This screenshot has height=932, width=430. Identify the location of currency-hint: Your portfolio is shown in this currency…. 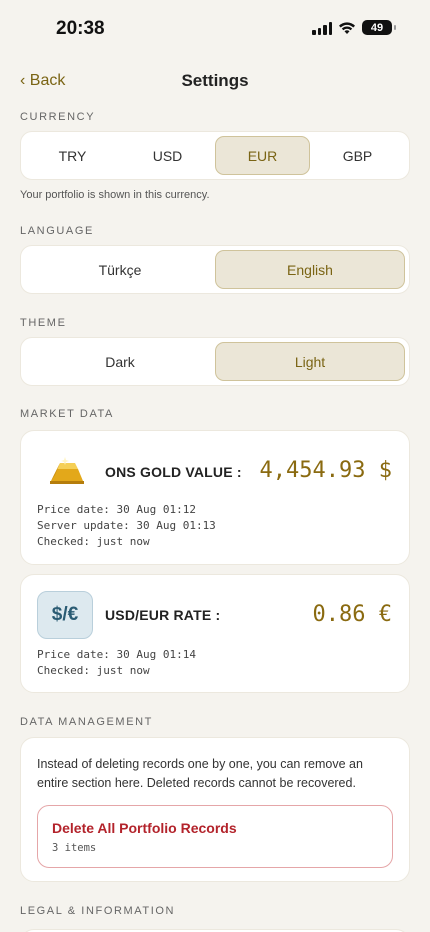
(115, 195).